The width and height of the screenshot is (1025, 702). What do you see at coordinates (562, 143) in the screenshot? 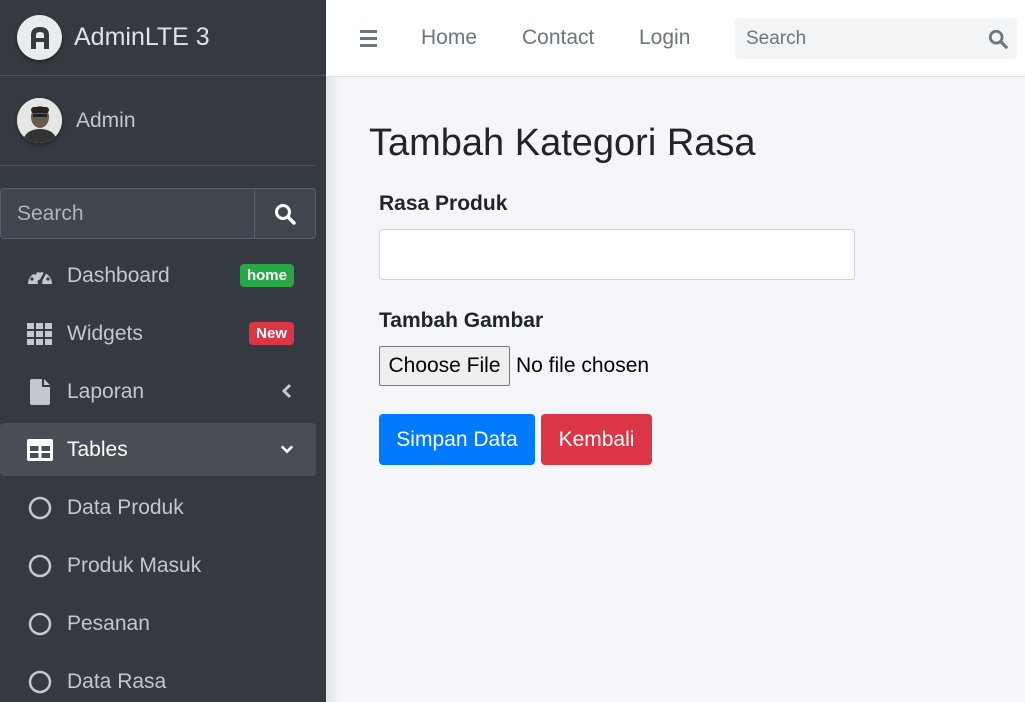
I see `page-title: Tambah Kategori Rasa` at bounding box center [562, 143].